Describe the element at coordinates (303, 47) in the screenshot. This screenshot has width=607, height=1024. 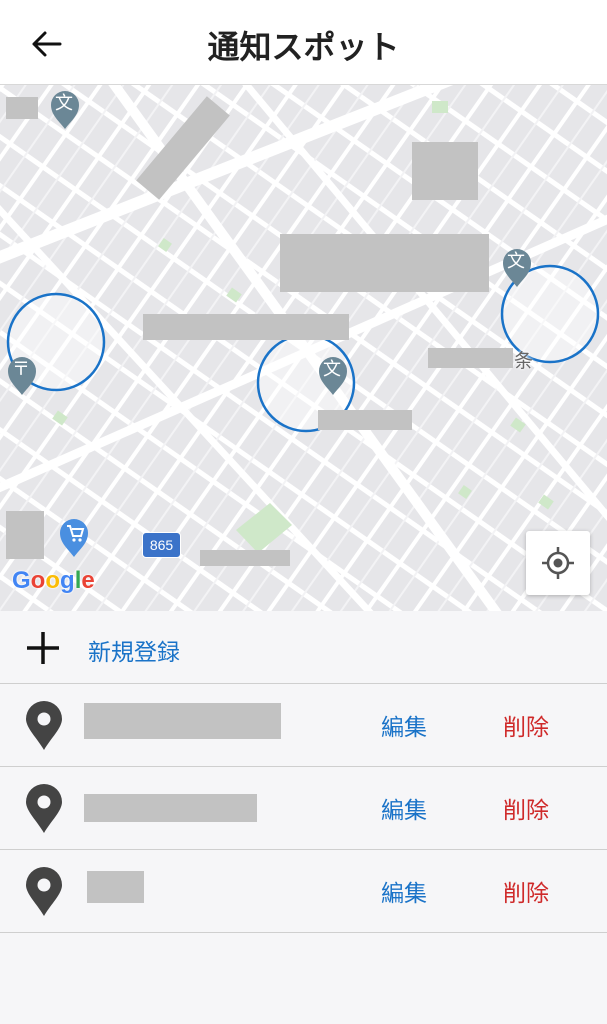
I see `page-title: 通知スポット` at that location.